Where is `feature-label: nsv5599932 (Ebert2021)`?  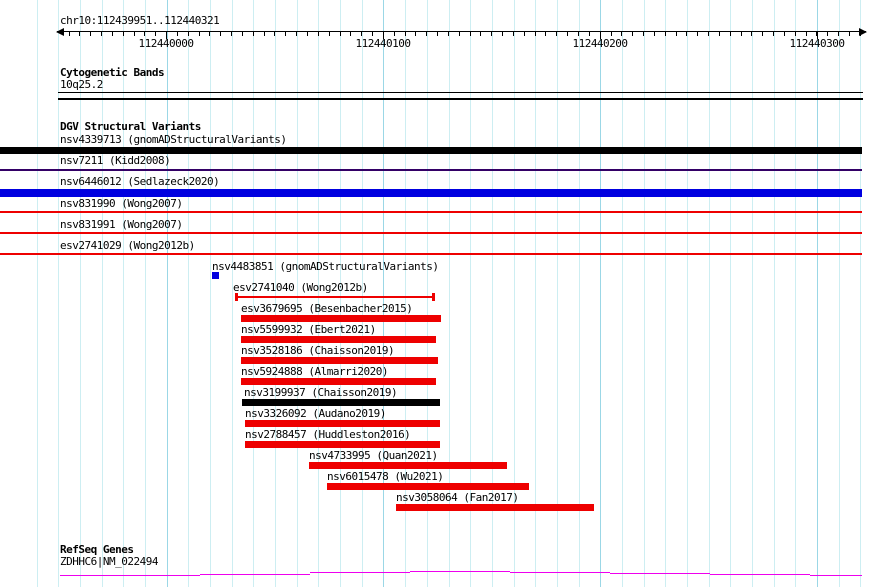 feature-label: nsv5599932 (Ebert2021) is located at coordinates (308, 329).